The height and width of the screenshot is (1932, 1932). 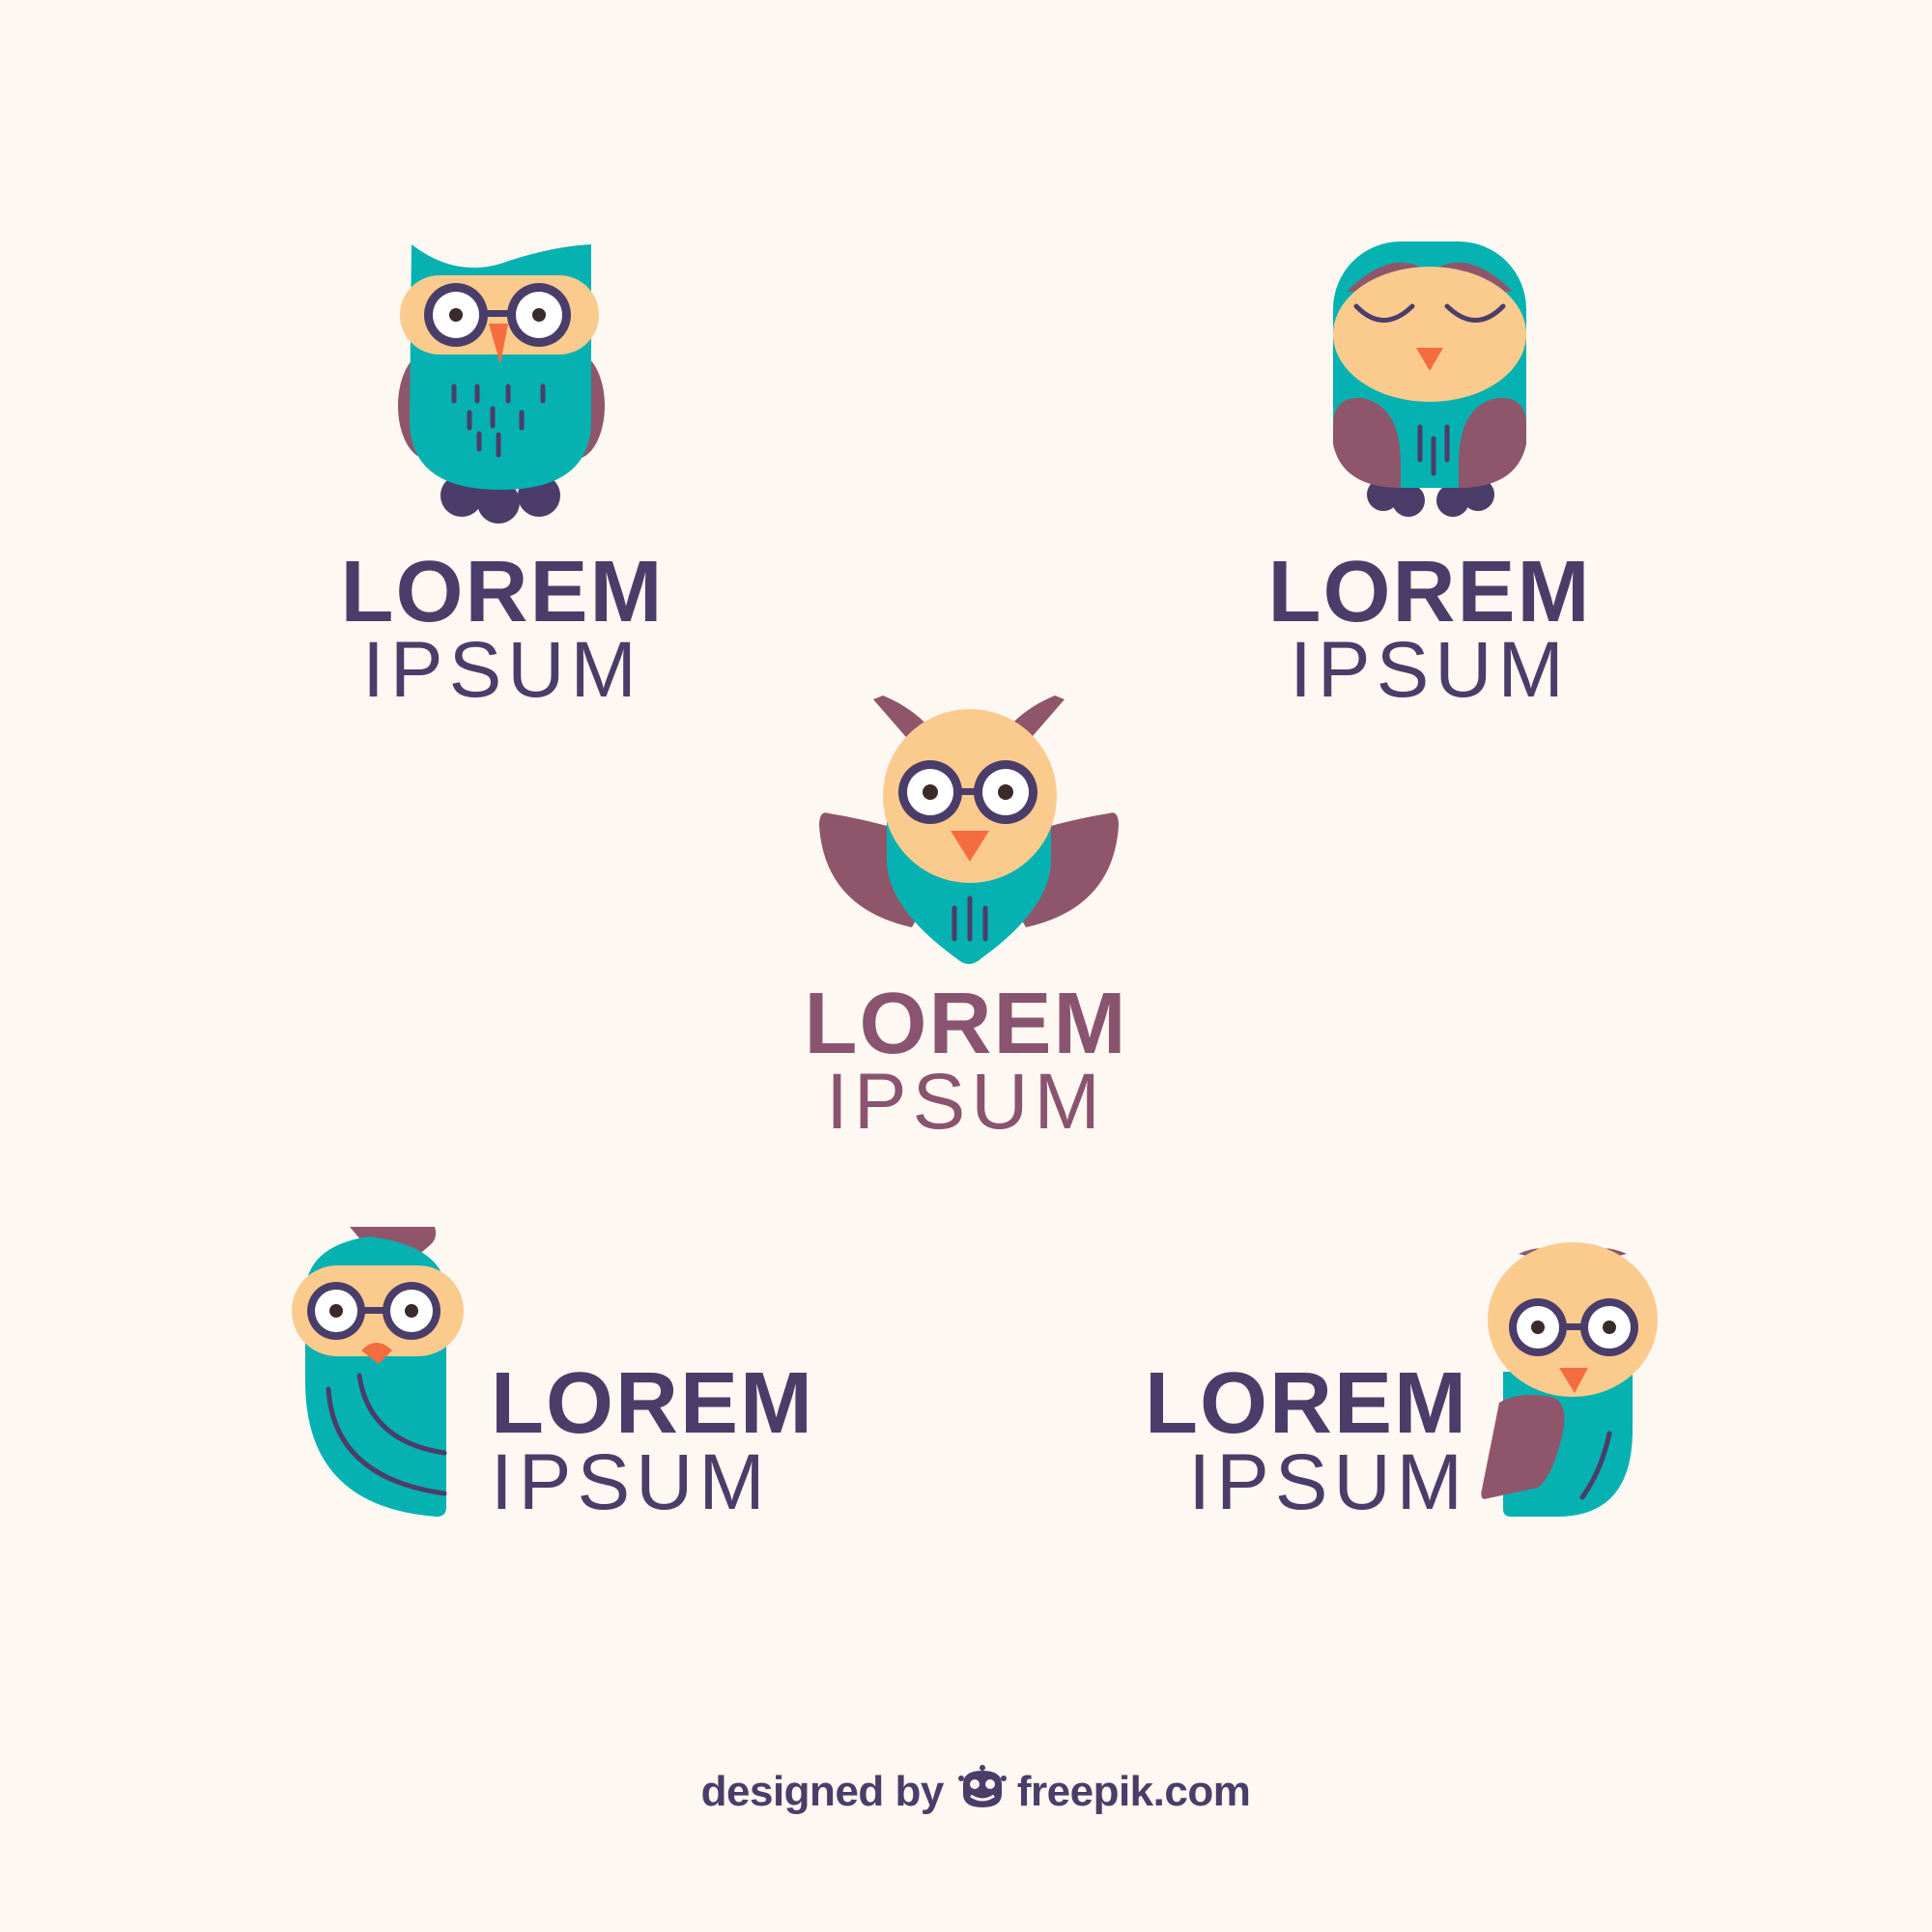 What do you see at coordinates (1133, 1791) in the screenshot?
I see `credit-brand: freepik.com` at bounding box center [1133, 1791].